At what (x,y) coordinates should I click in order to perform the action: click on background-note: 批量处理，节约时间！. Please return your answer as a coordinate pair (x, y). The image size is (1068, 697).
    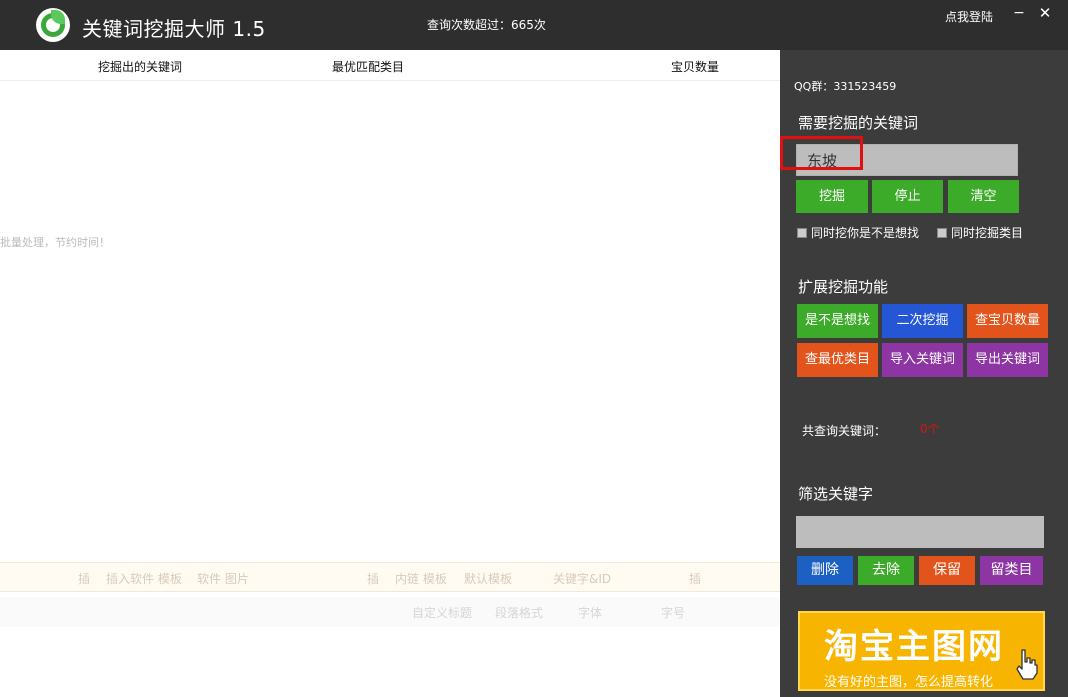
    Looking at the image, I should click on (55, 242).